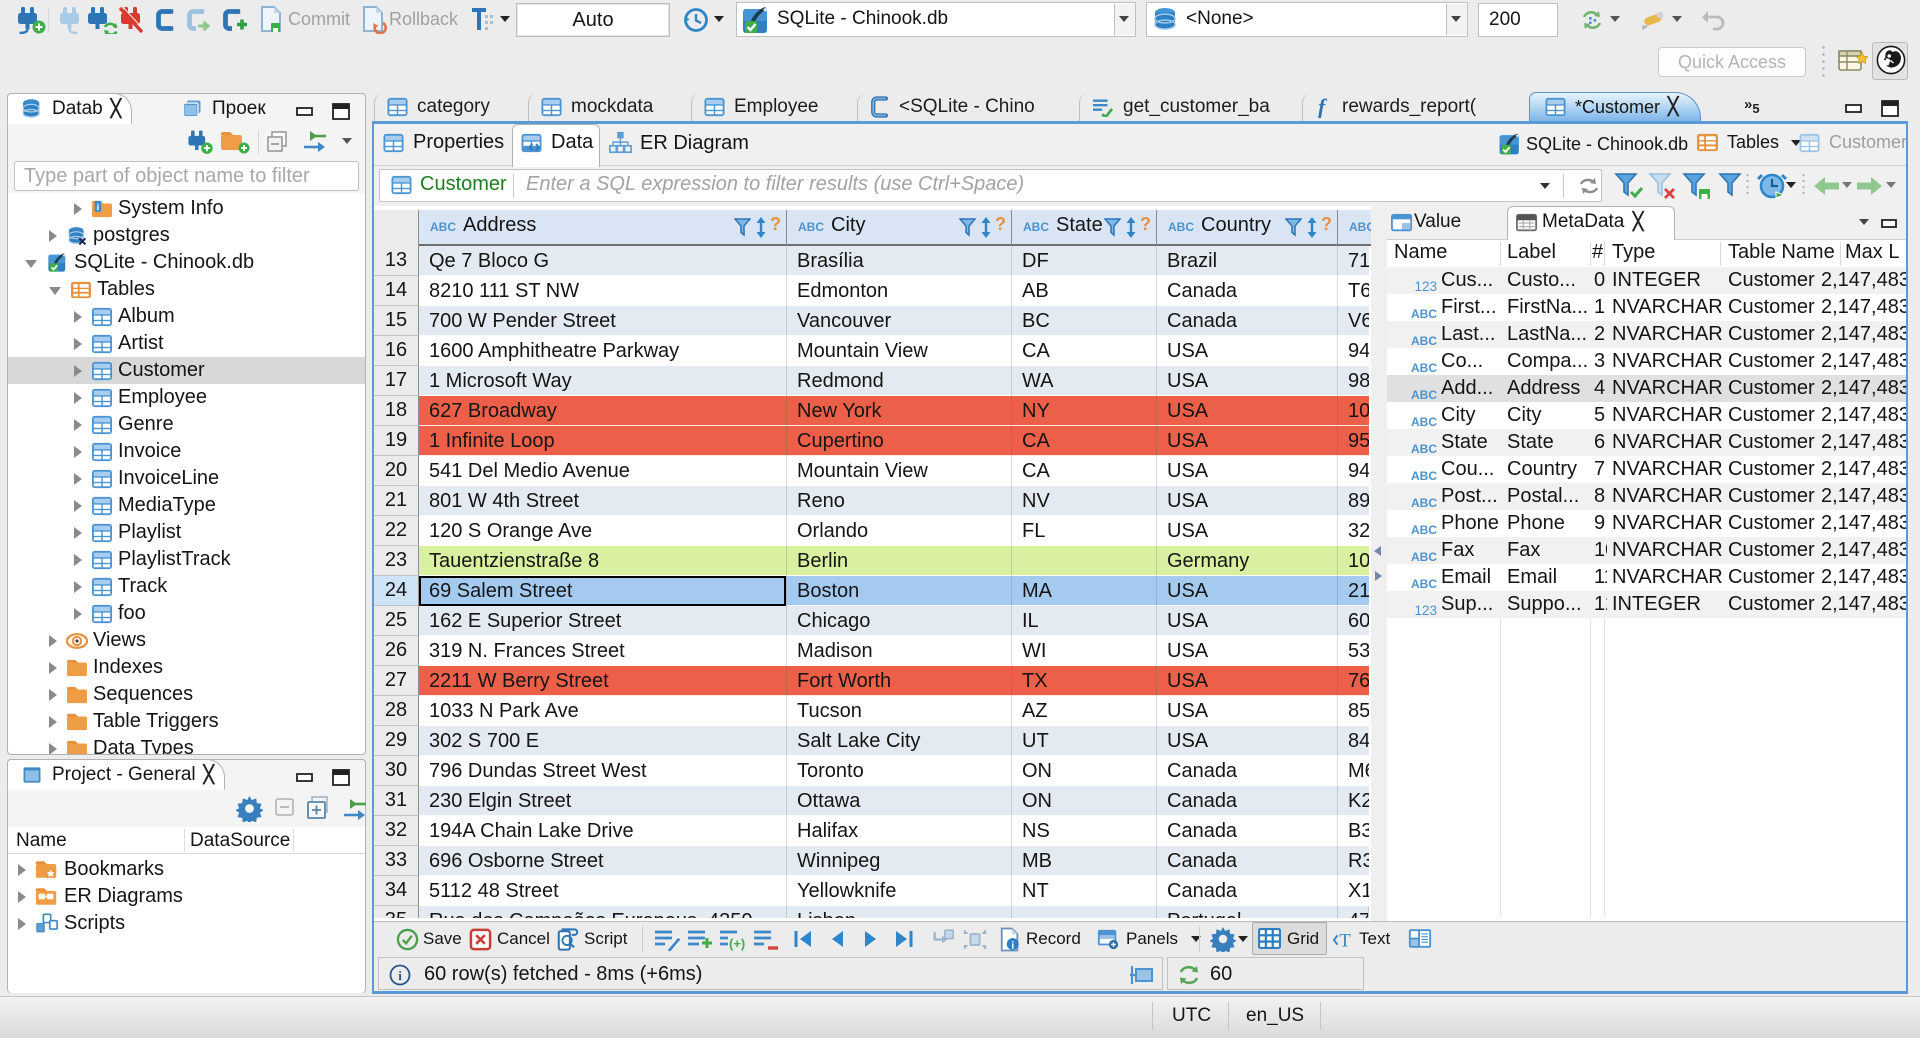 Image resolution: width=1920 pixels, height=1038 pixels. I want to click on svg-text: f, so click(1323, 107).